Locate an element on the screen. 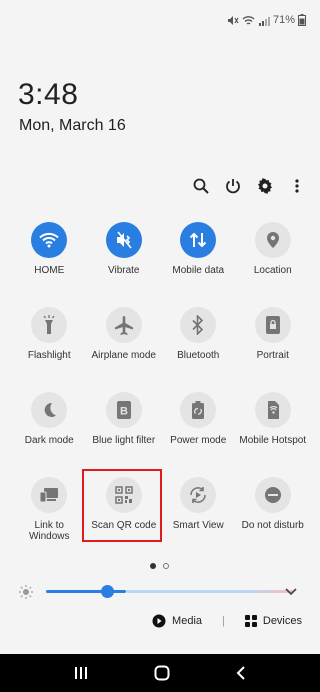  tile-location: Location is located at coordinates (273, 264).